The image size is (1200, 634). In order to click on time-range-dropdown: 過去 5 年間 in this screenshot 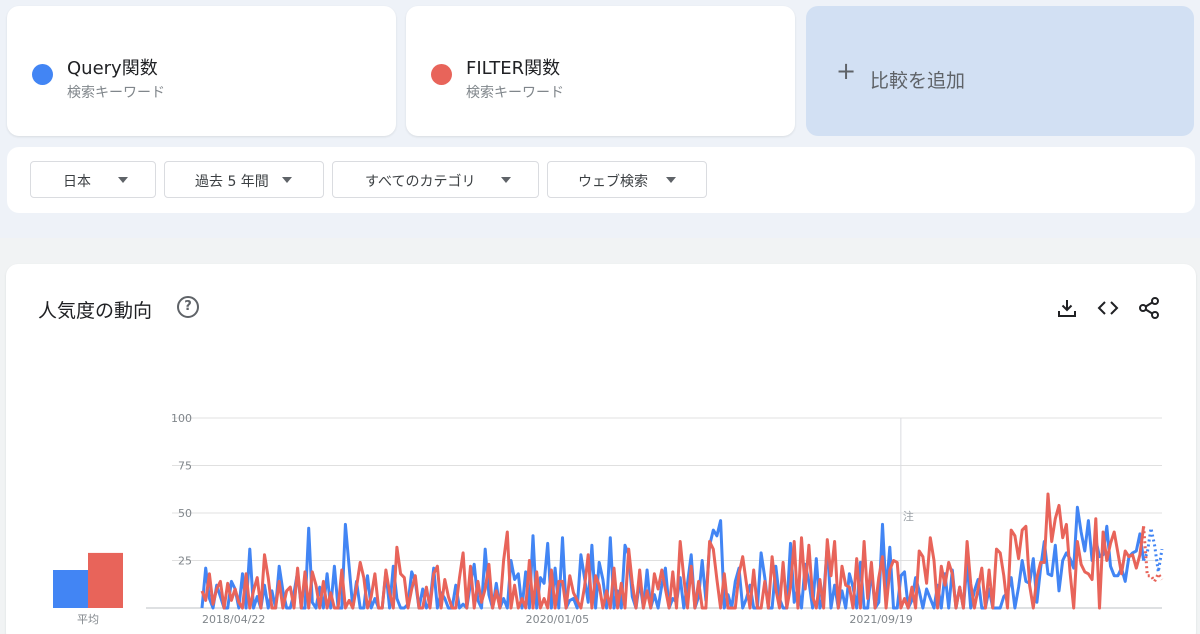, I will do `click(244, 179)`.